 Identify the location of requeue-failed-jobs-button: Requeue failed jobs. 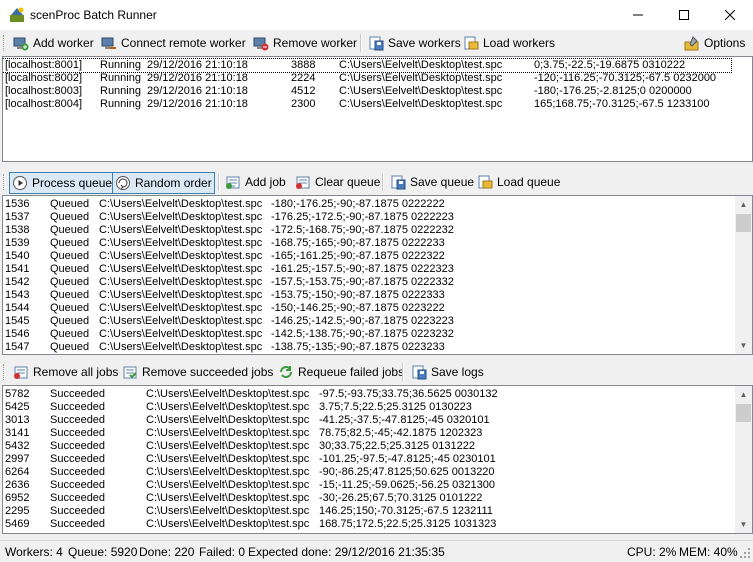
(341, 372).